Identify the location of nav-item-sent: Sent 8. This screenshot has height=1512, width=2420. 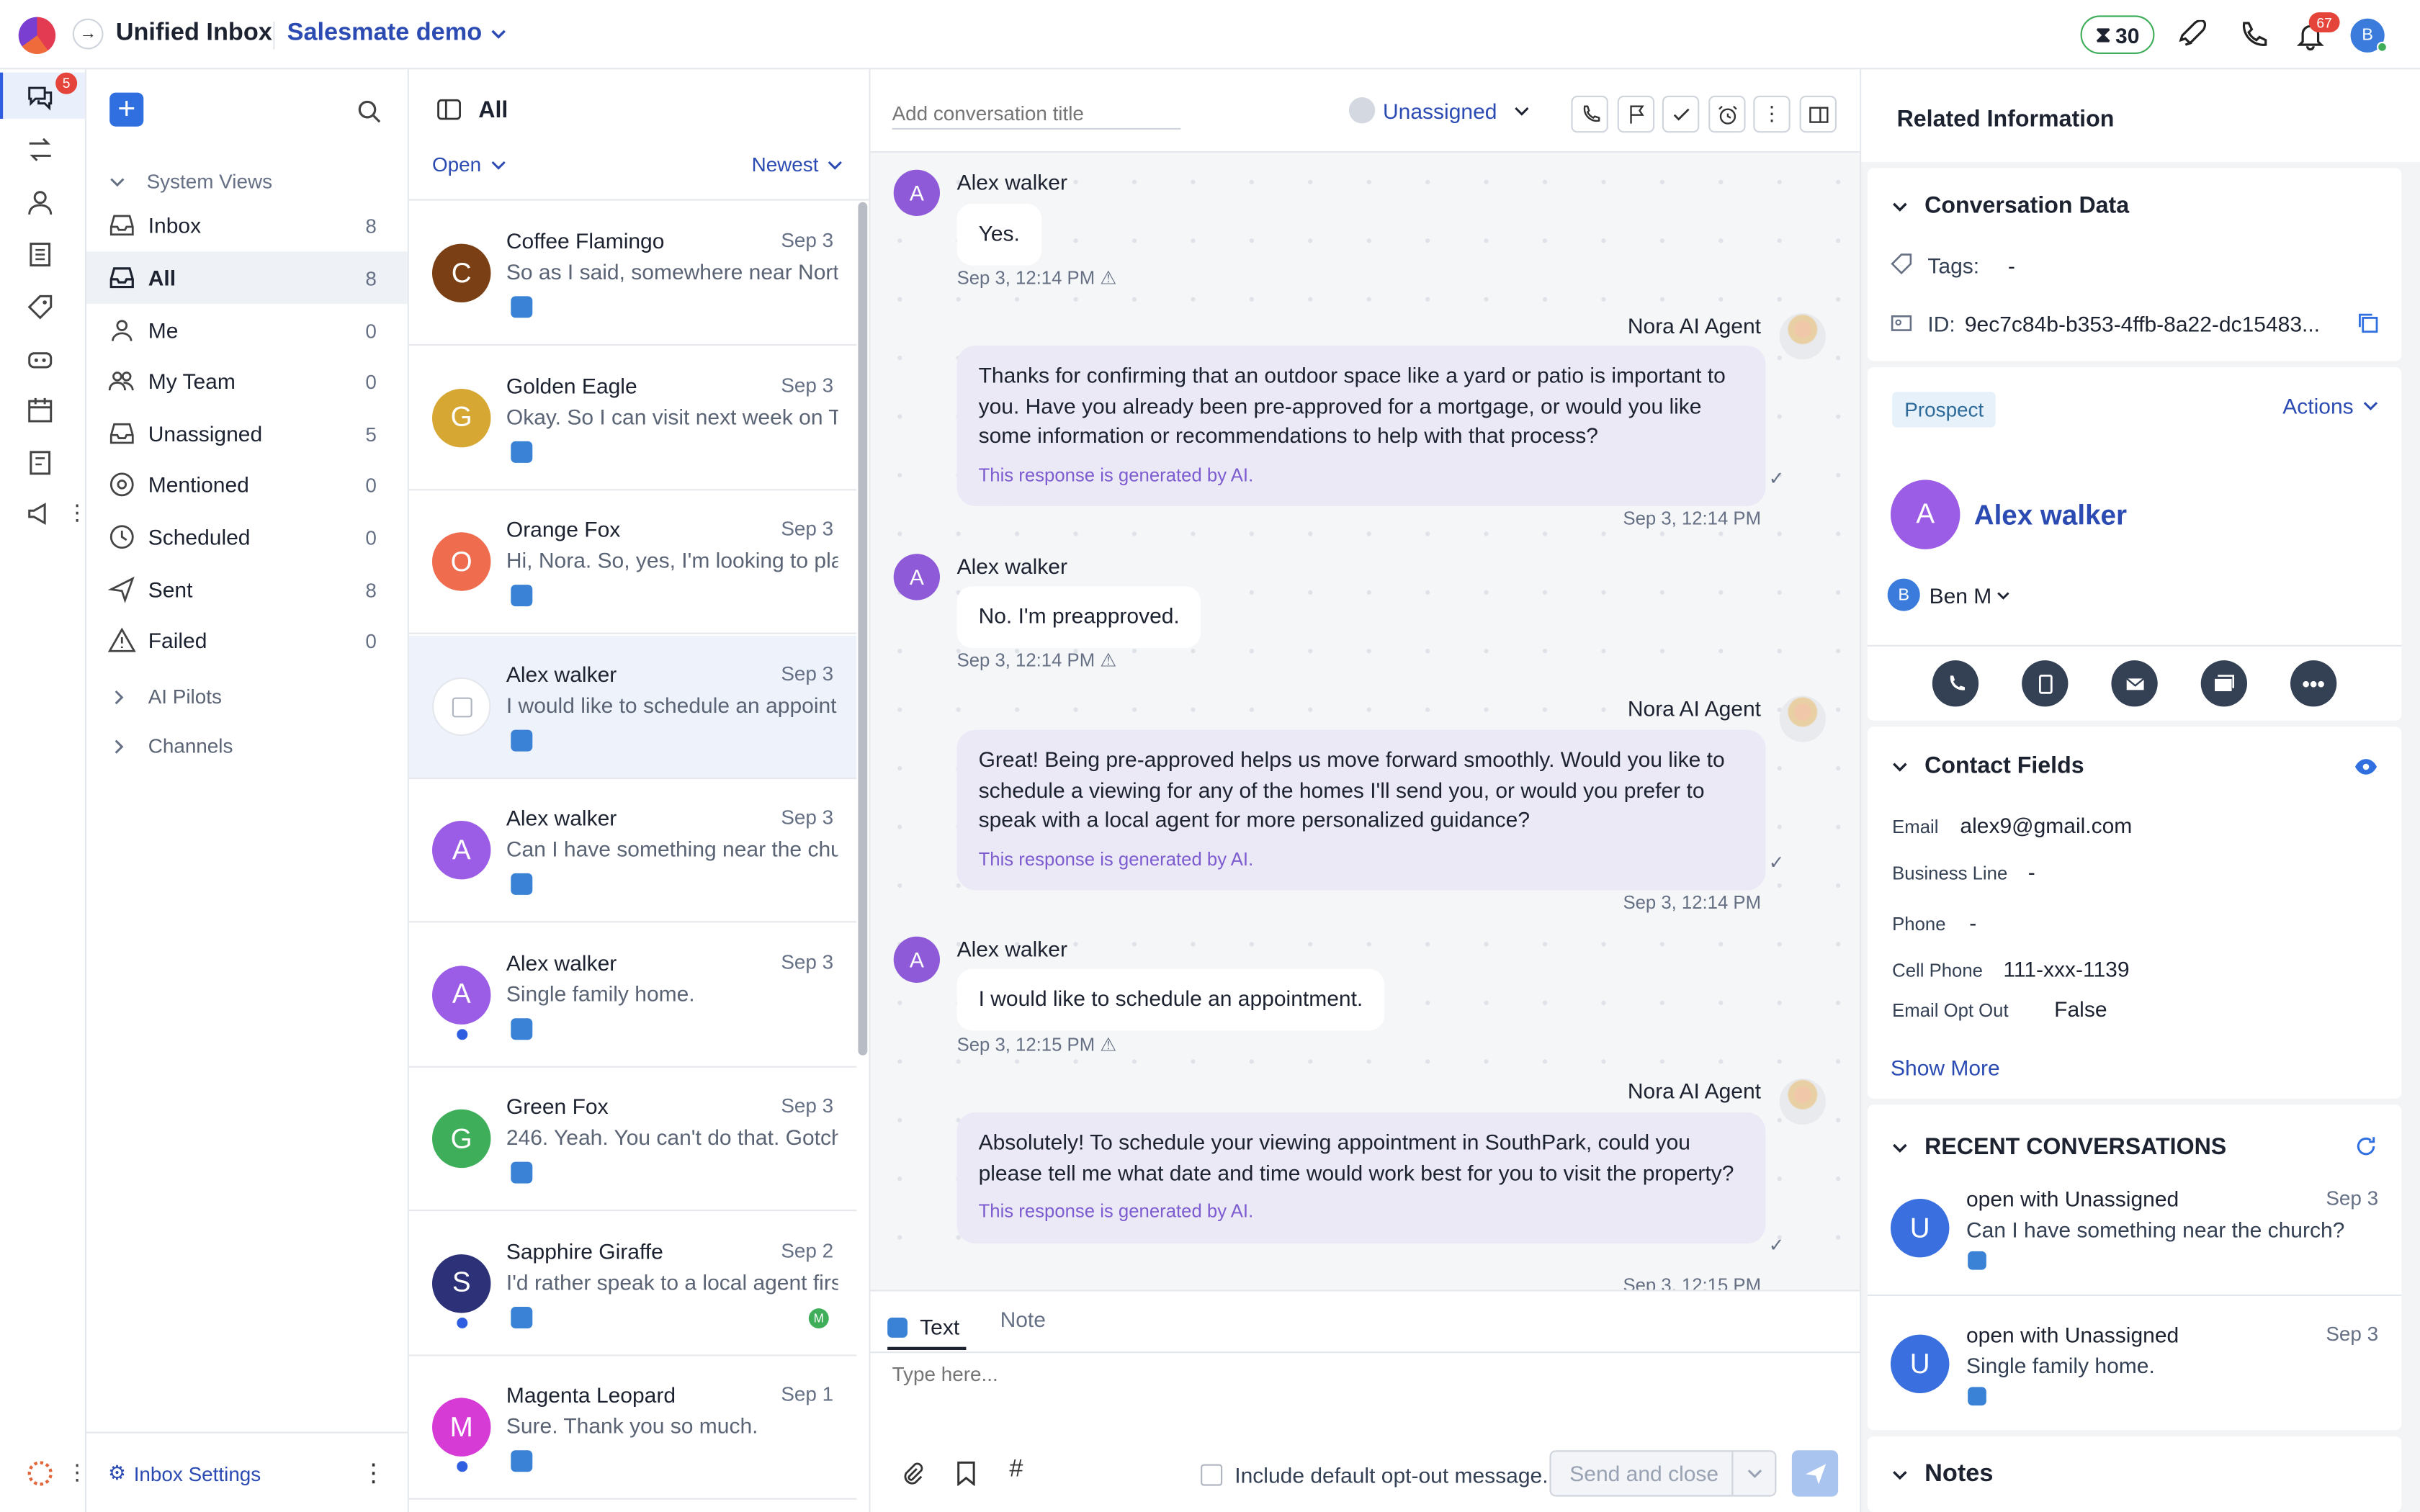
(247, 589).